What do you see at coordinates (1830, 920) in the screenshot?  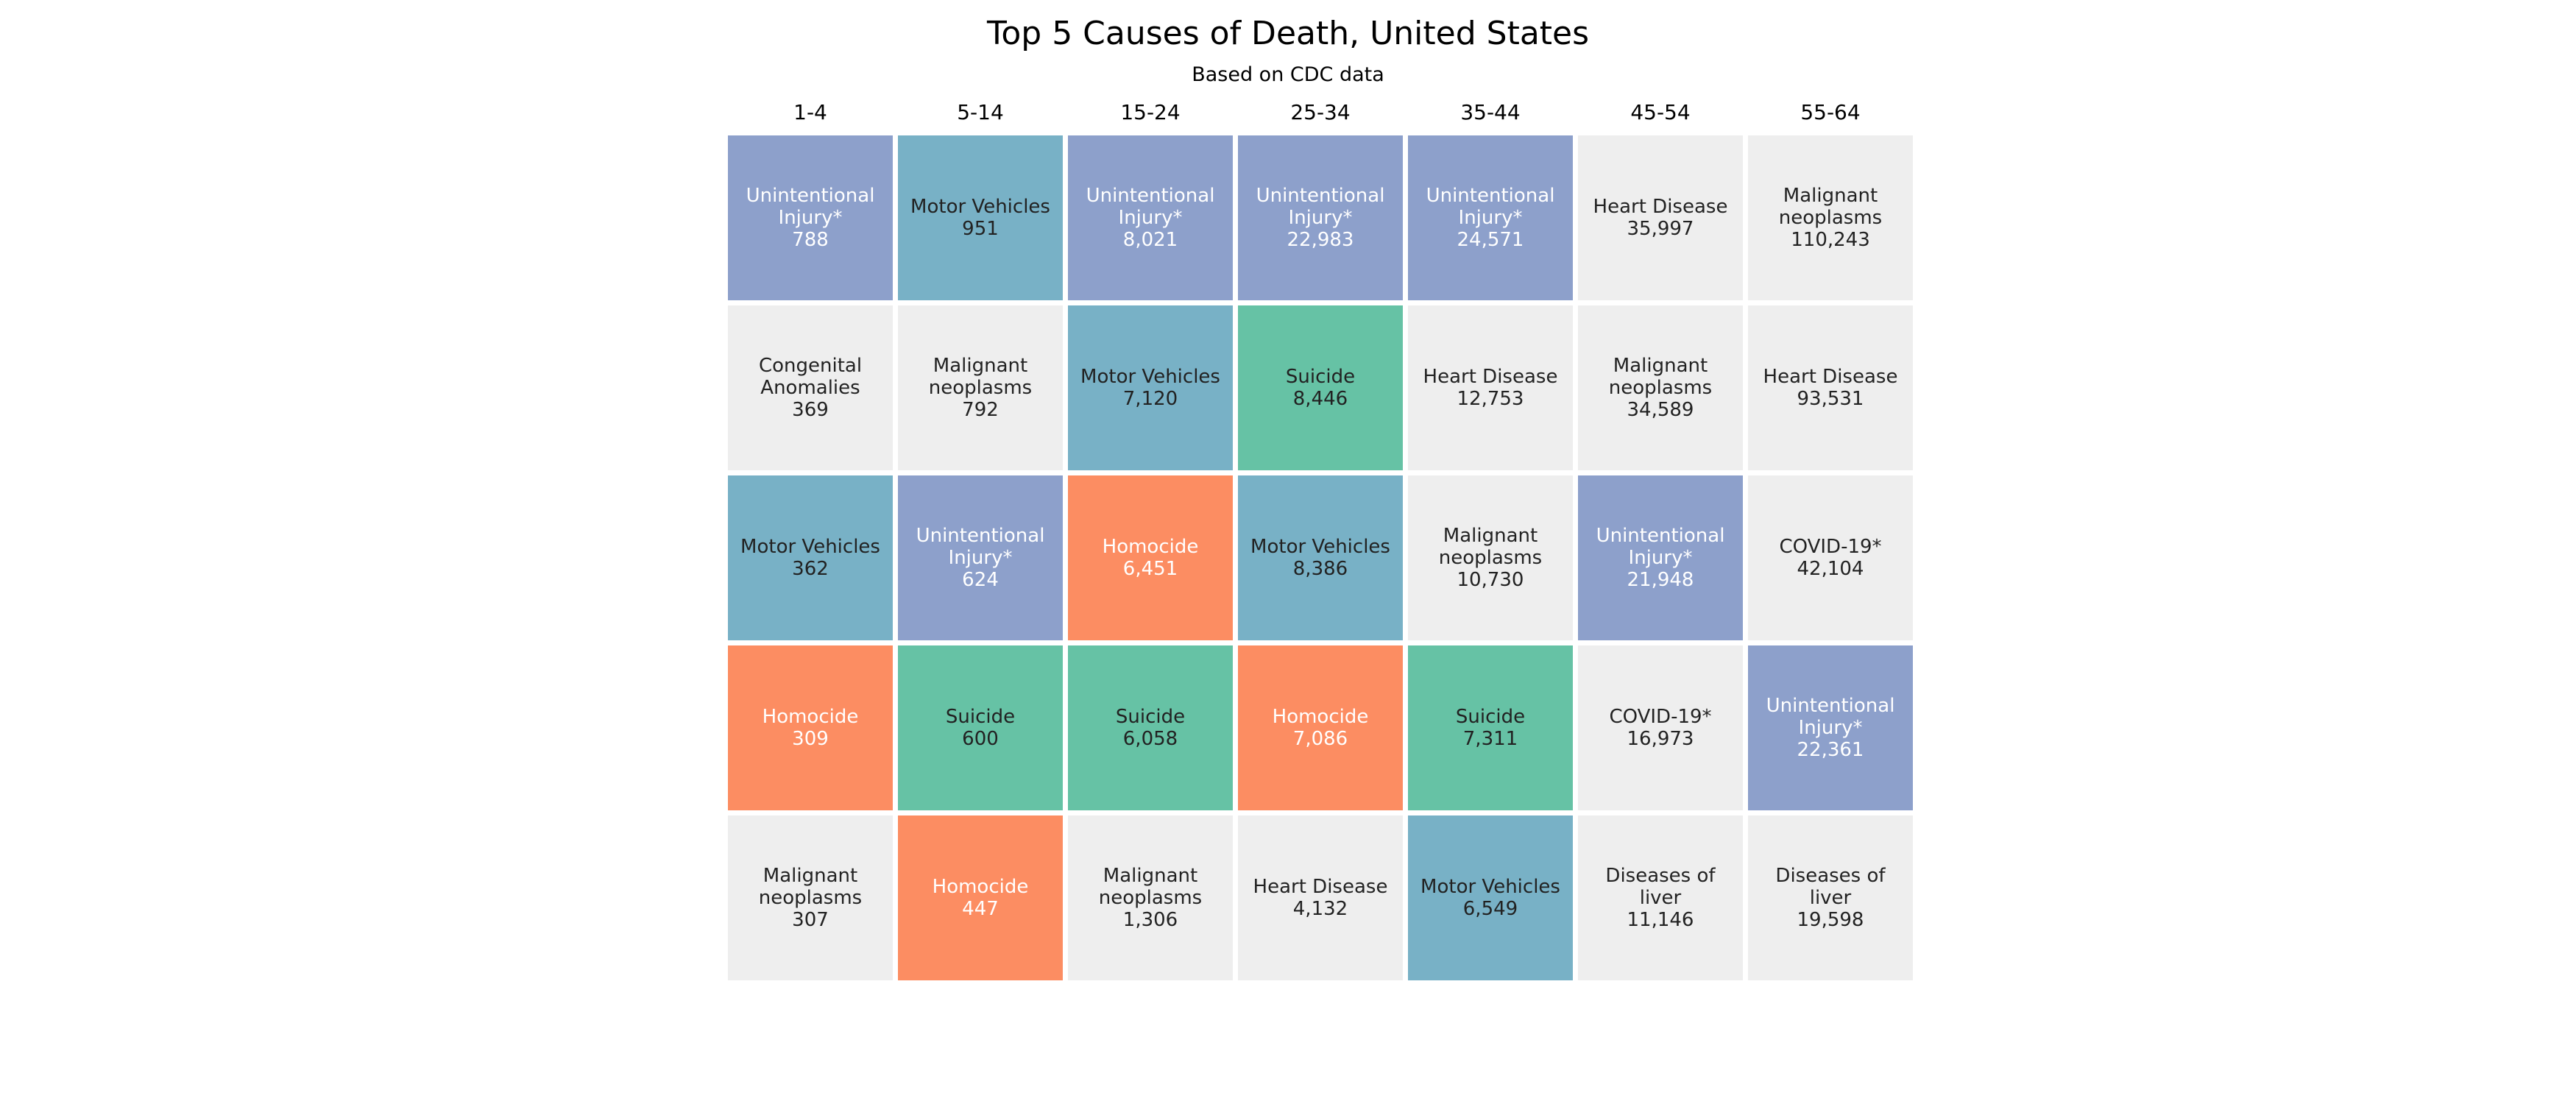 I see `cell-value: 19,598` at bounding box center [1830, 920].